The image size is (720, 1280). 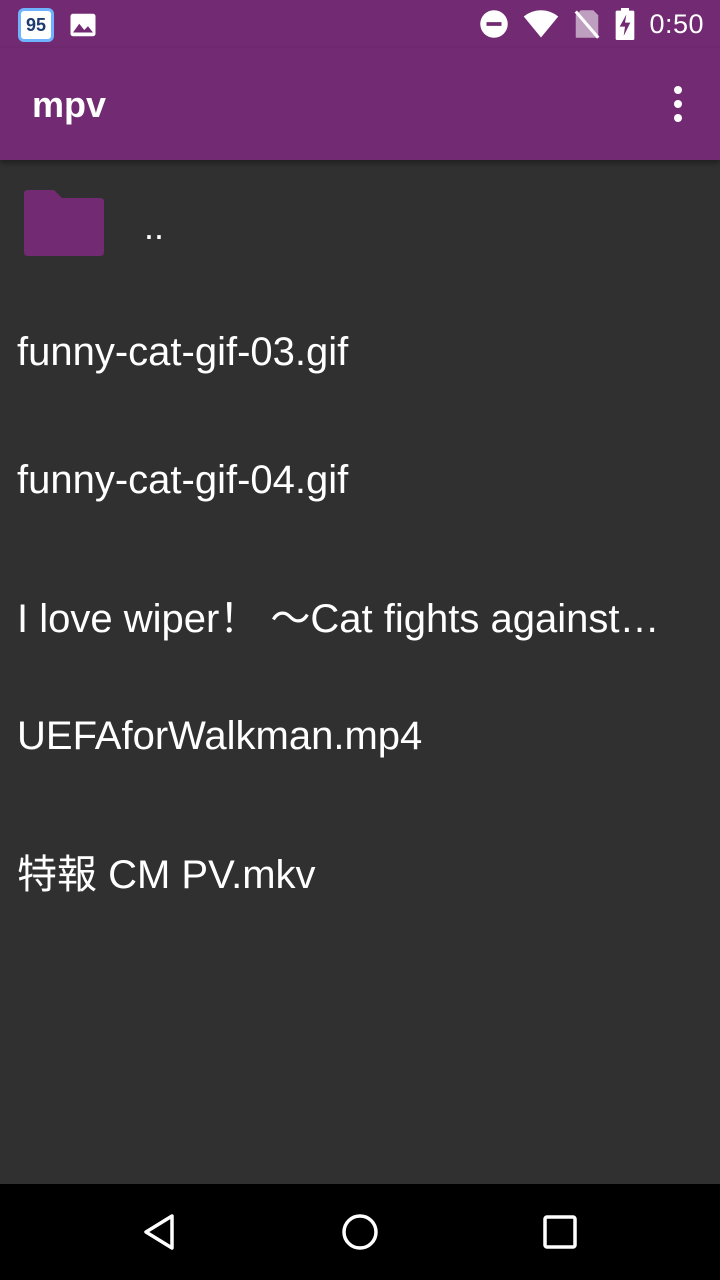 I want to click on file-name: UEFAforWalkman.mp4, so click(x=220, y=736).